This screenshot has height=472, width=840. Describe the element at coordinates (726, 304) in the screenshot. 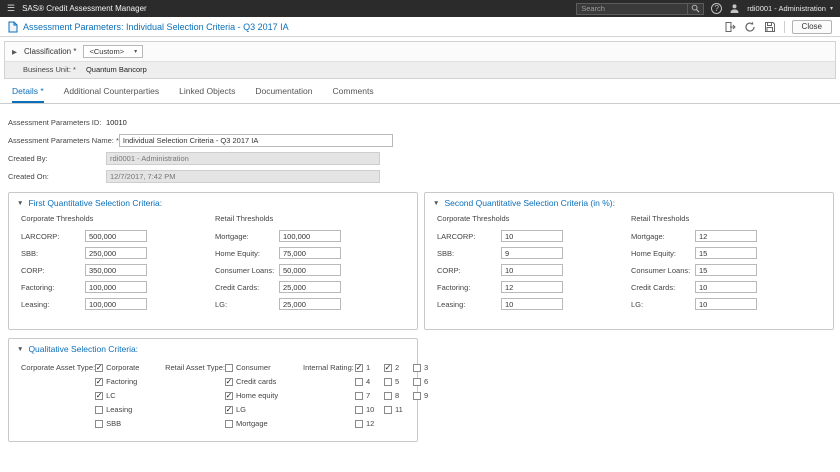

I see `lg-percent-input` at that location.